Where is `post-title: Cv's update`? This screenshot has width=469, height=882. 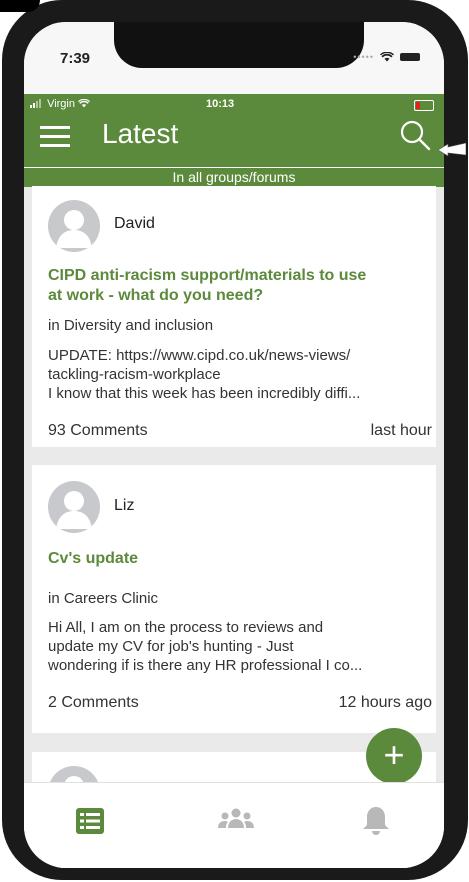
post-title: Cv's update is located at coordinates (238, 559).